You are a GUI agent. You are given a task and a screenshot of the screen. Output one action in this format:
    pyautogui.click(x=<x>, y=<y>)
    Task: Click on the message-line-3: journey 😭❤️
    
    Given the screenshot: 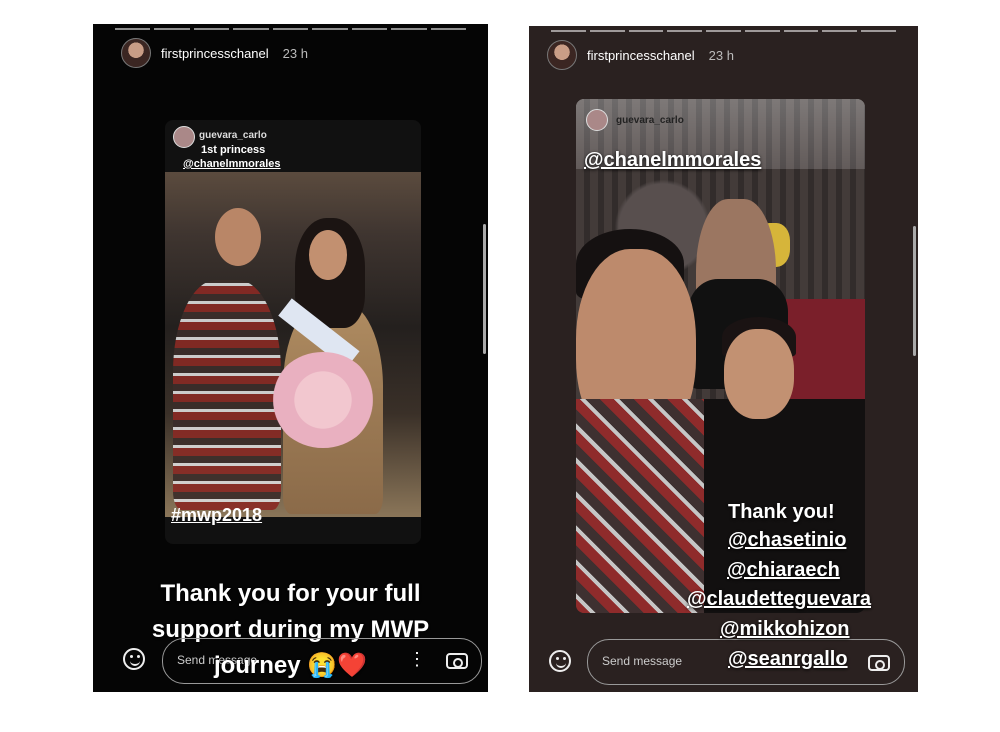 What is the action you would take?
    pyautogui.click(x=290, y=665)
    